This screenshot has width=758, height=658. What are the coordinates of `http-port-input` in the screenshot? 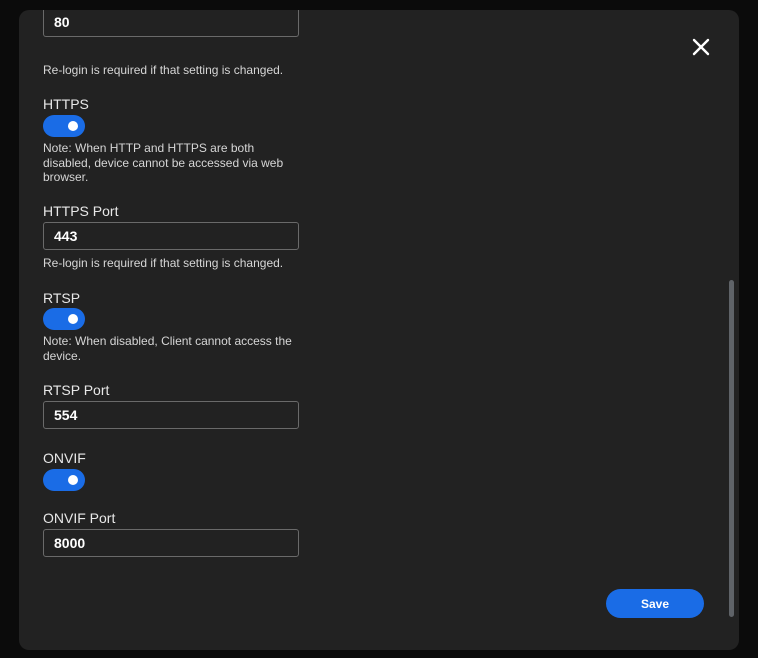 It's located at (171, 23).